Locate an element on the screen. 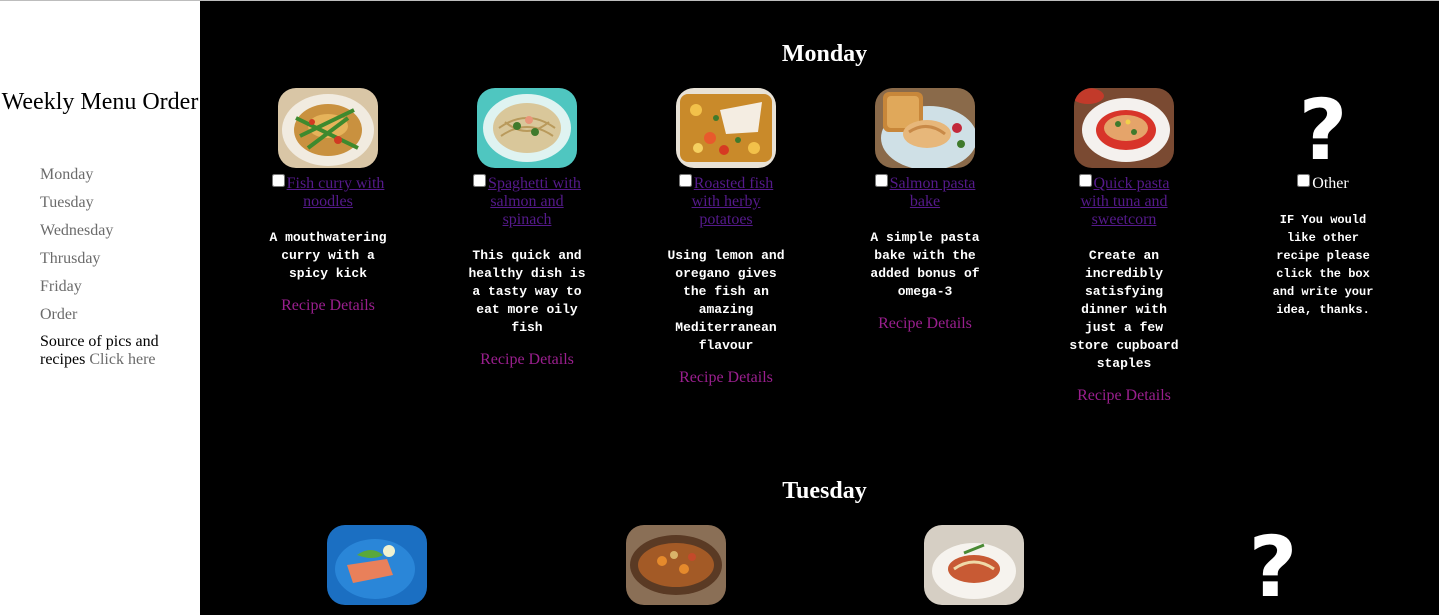 The width and height of the screenshot is (1439, 615). dish-select: Quick pasta with tuna and sweetcorn is located at coordinates (1124, 201).